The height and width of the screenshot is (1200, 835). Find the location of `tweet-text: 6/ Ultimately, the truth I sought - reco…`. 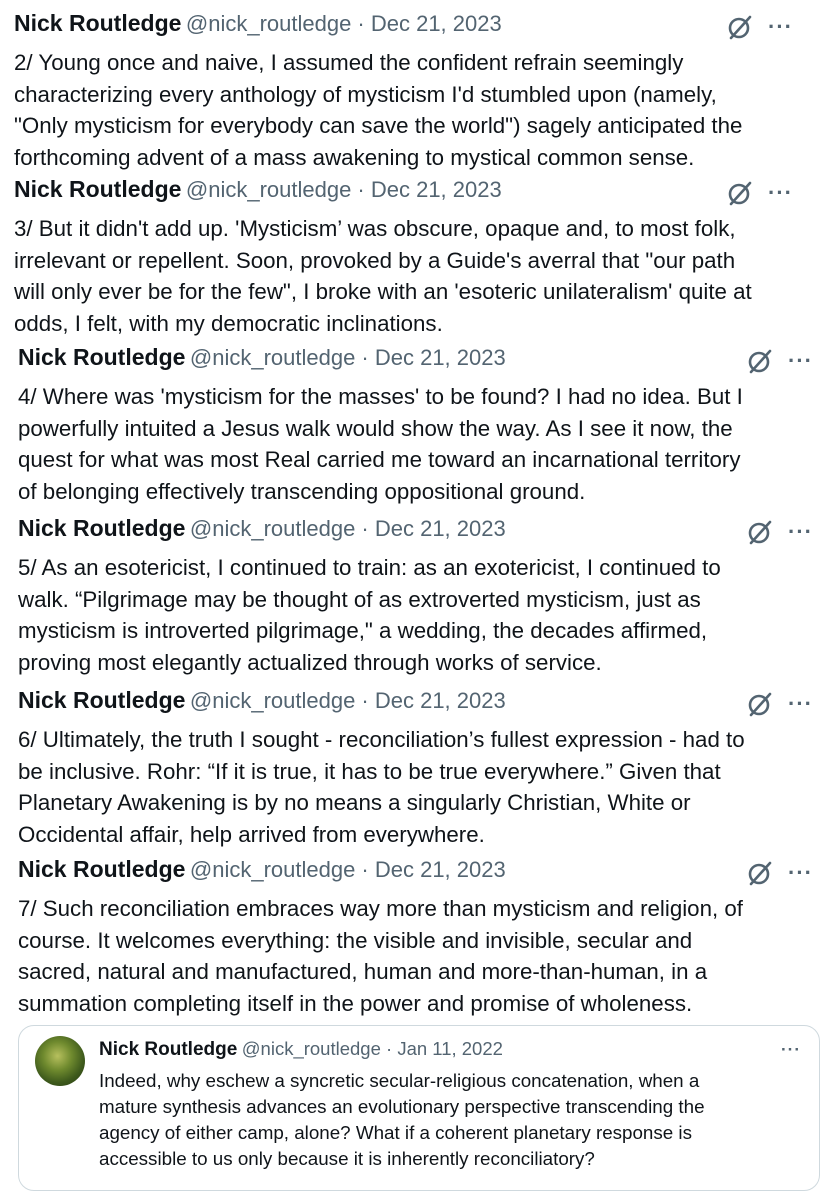

tweet-text: 6/ Ultimately, the truth I sought - reco… is located at coordinates (381, 787).